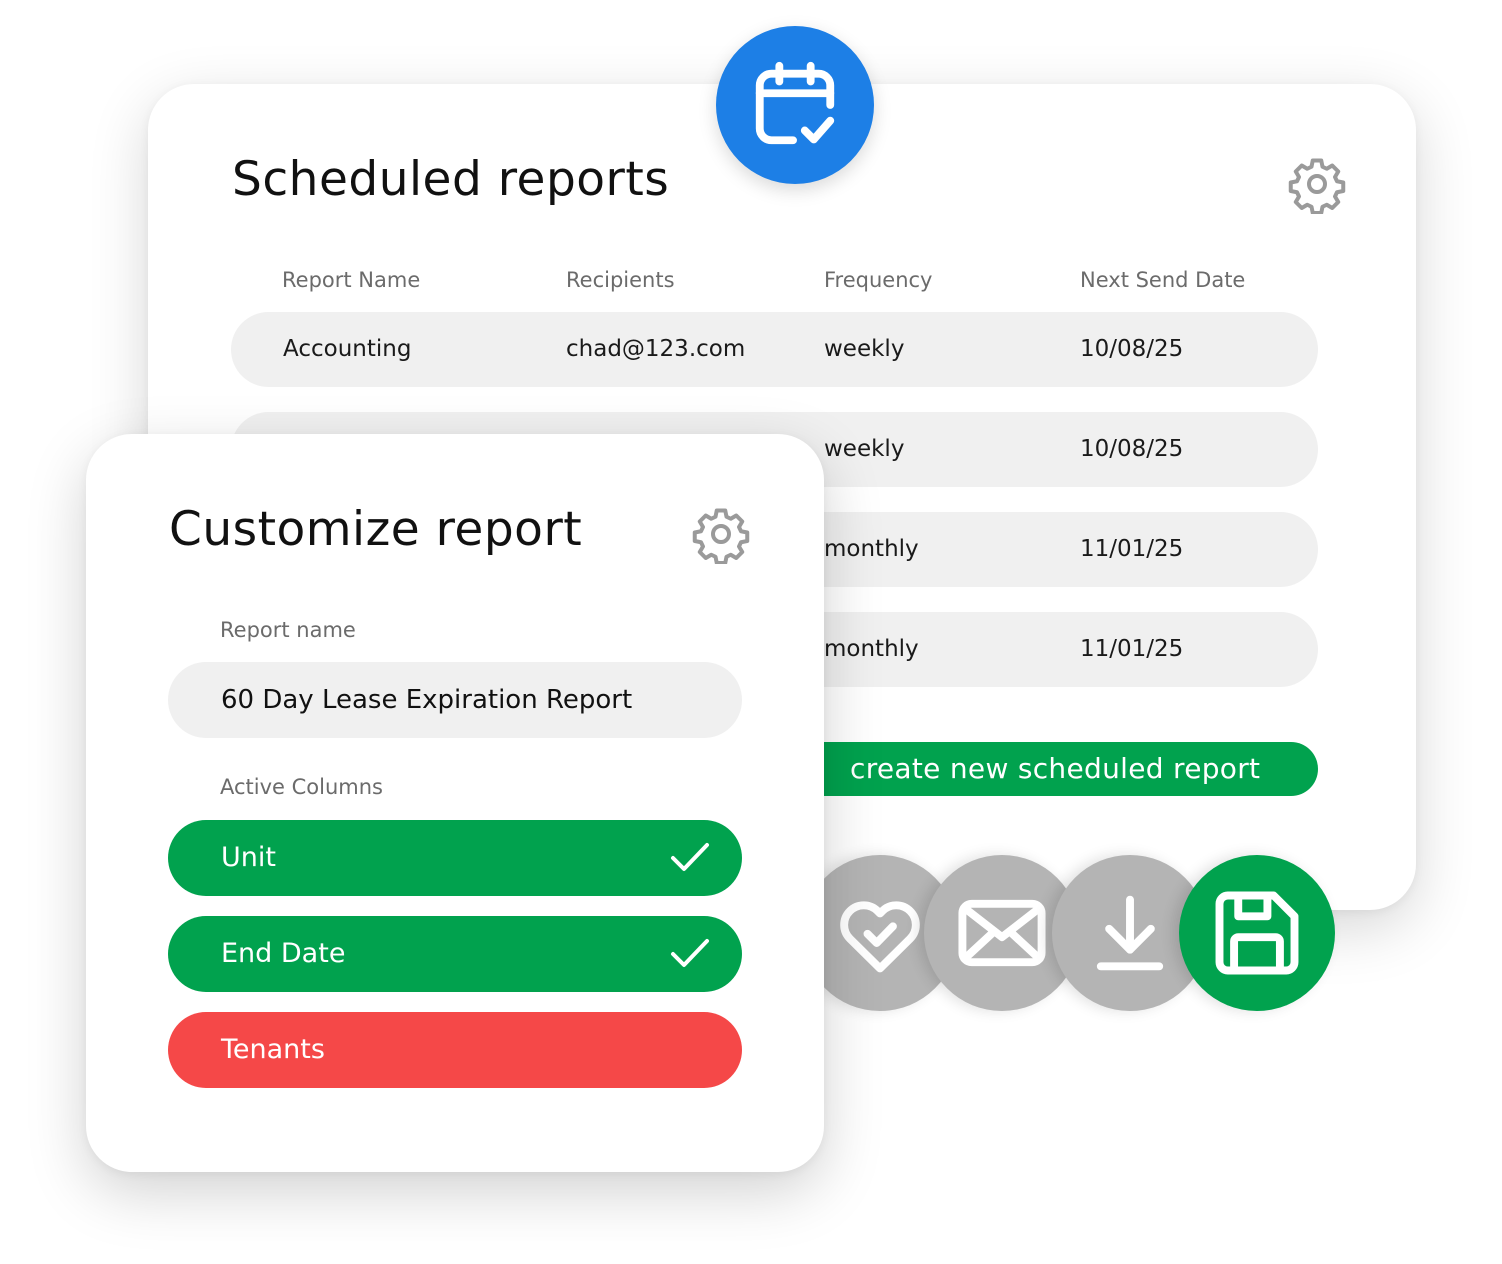  What do you see at coordinates (455, 954) in the screenshot?
I see `column-toggle-end-date: End Date` at bounding box center [455, 954].